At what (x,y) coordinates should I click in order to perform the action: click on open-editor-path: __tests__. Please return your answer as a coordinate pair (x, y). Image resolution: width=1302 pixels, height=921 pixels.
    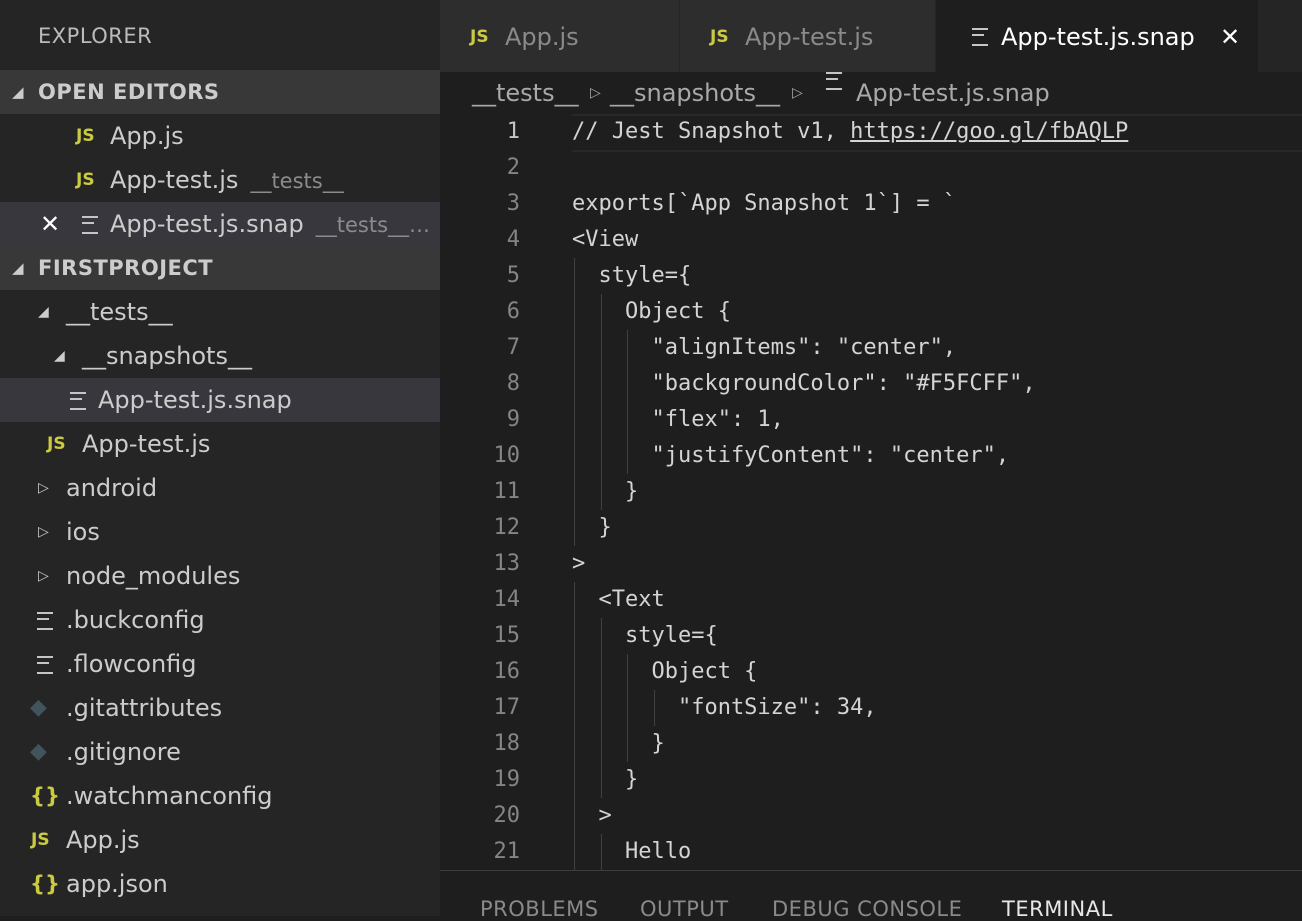
    Looking at the image, I should click on (297, 181).